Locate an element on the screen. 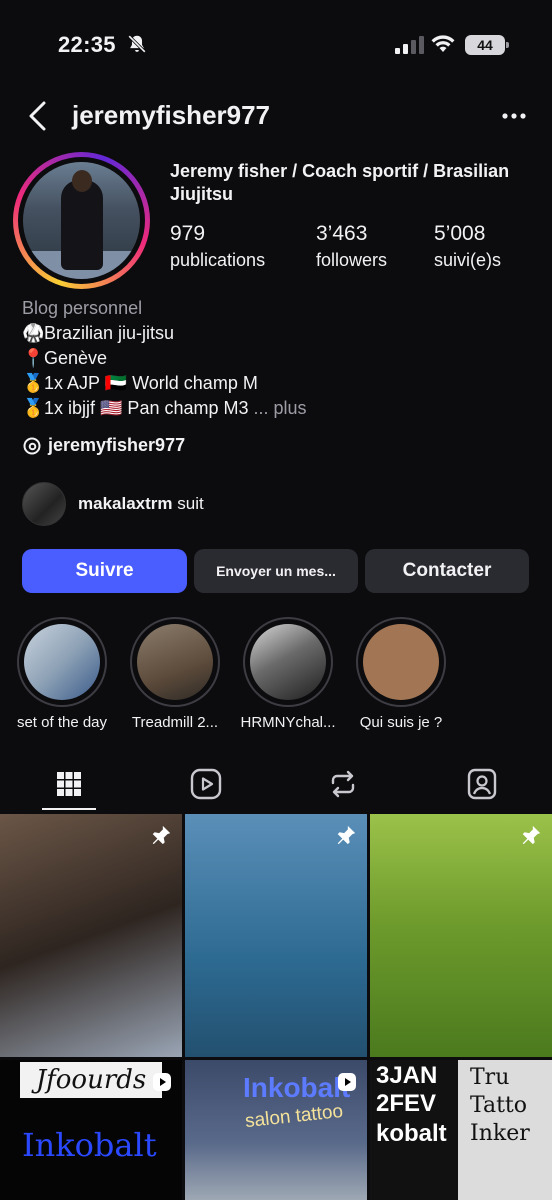  highlight-label: set of the day is located at coordinates (62, 722).